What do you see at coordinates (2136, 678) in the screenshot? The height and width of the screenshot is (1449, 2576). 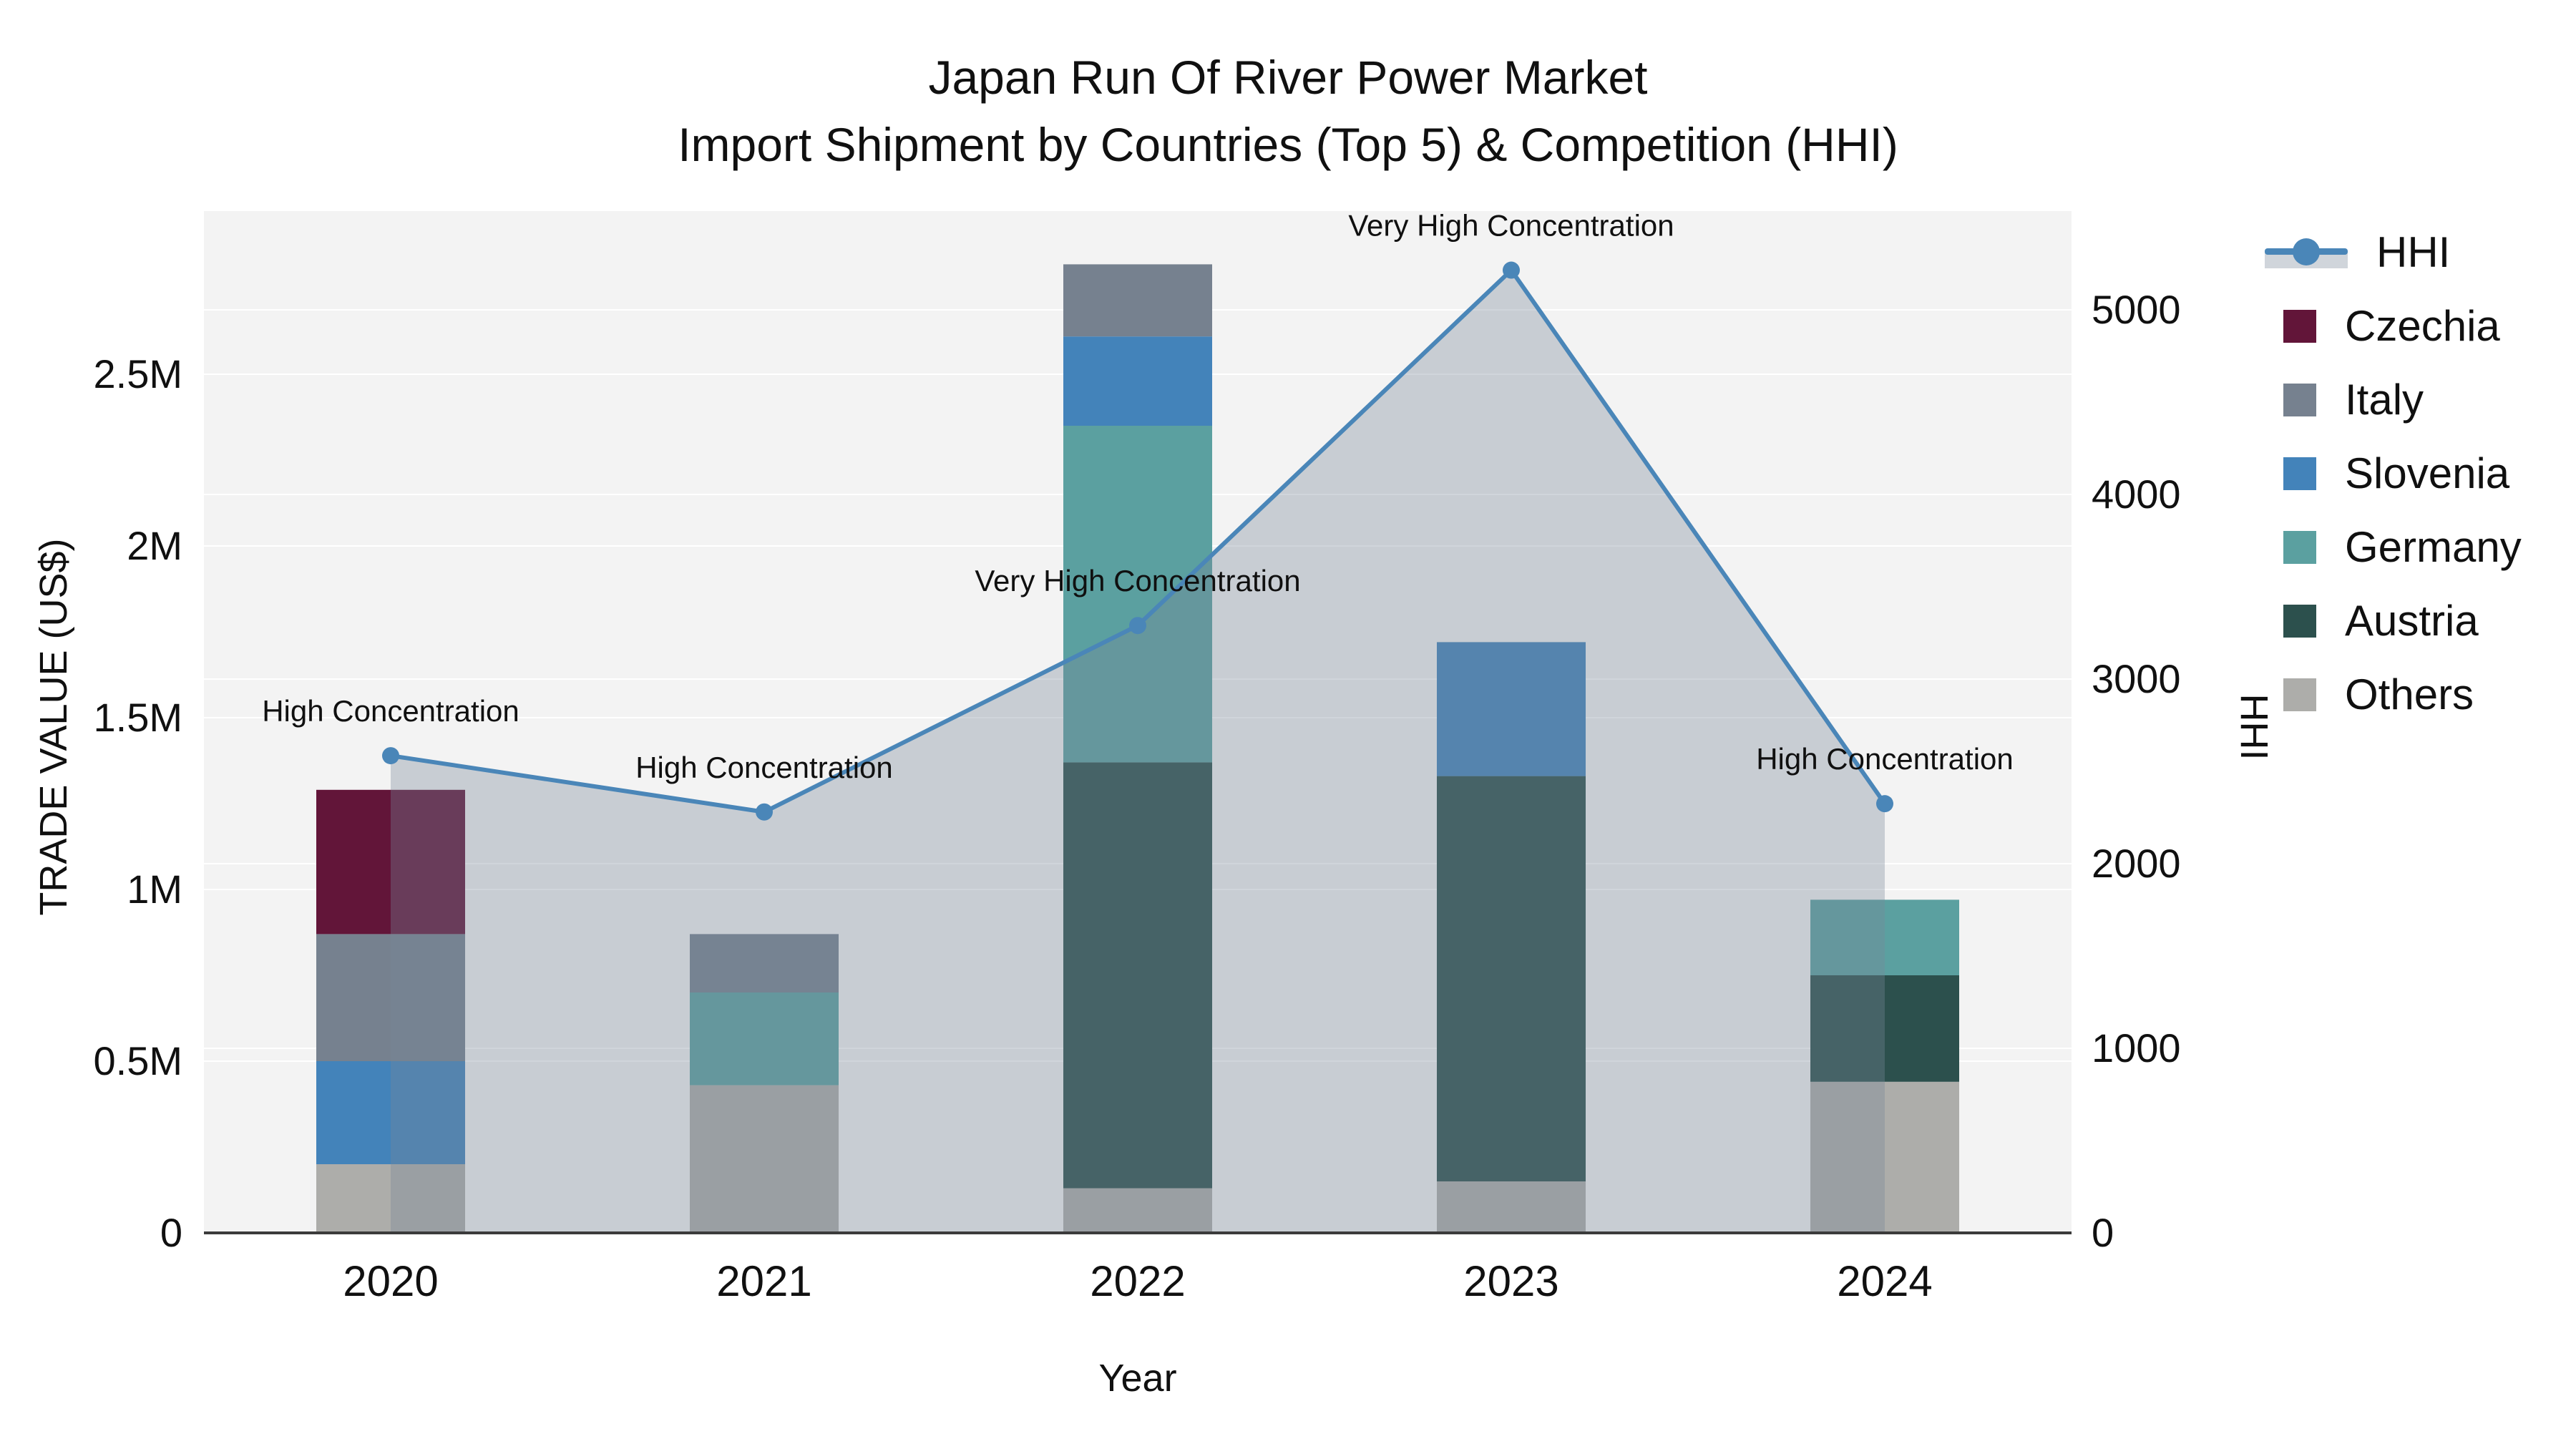 I see `y2-tick-label: 3000` at bounding box center [2136, 678].